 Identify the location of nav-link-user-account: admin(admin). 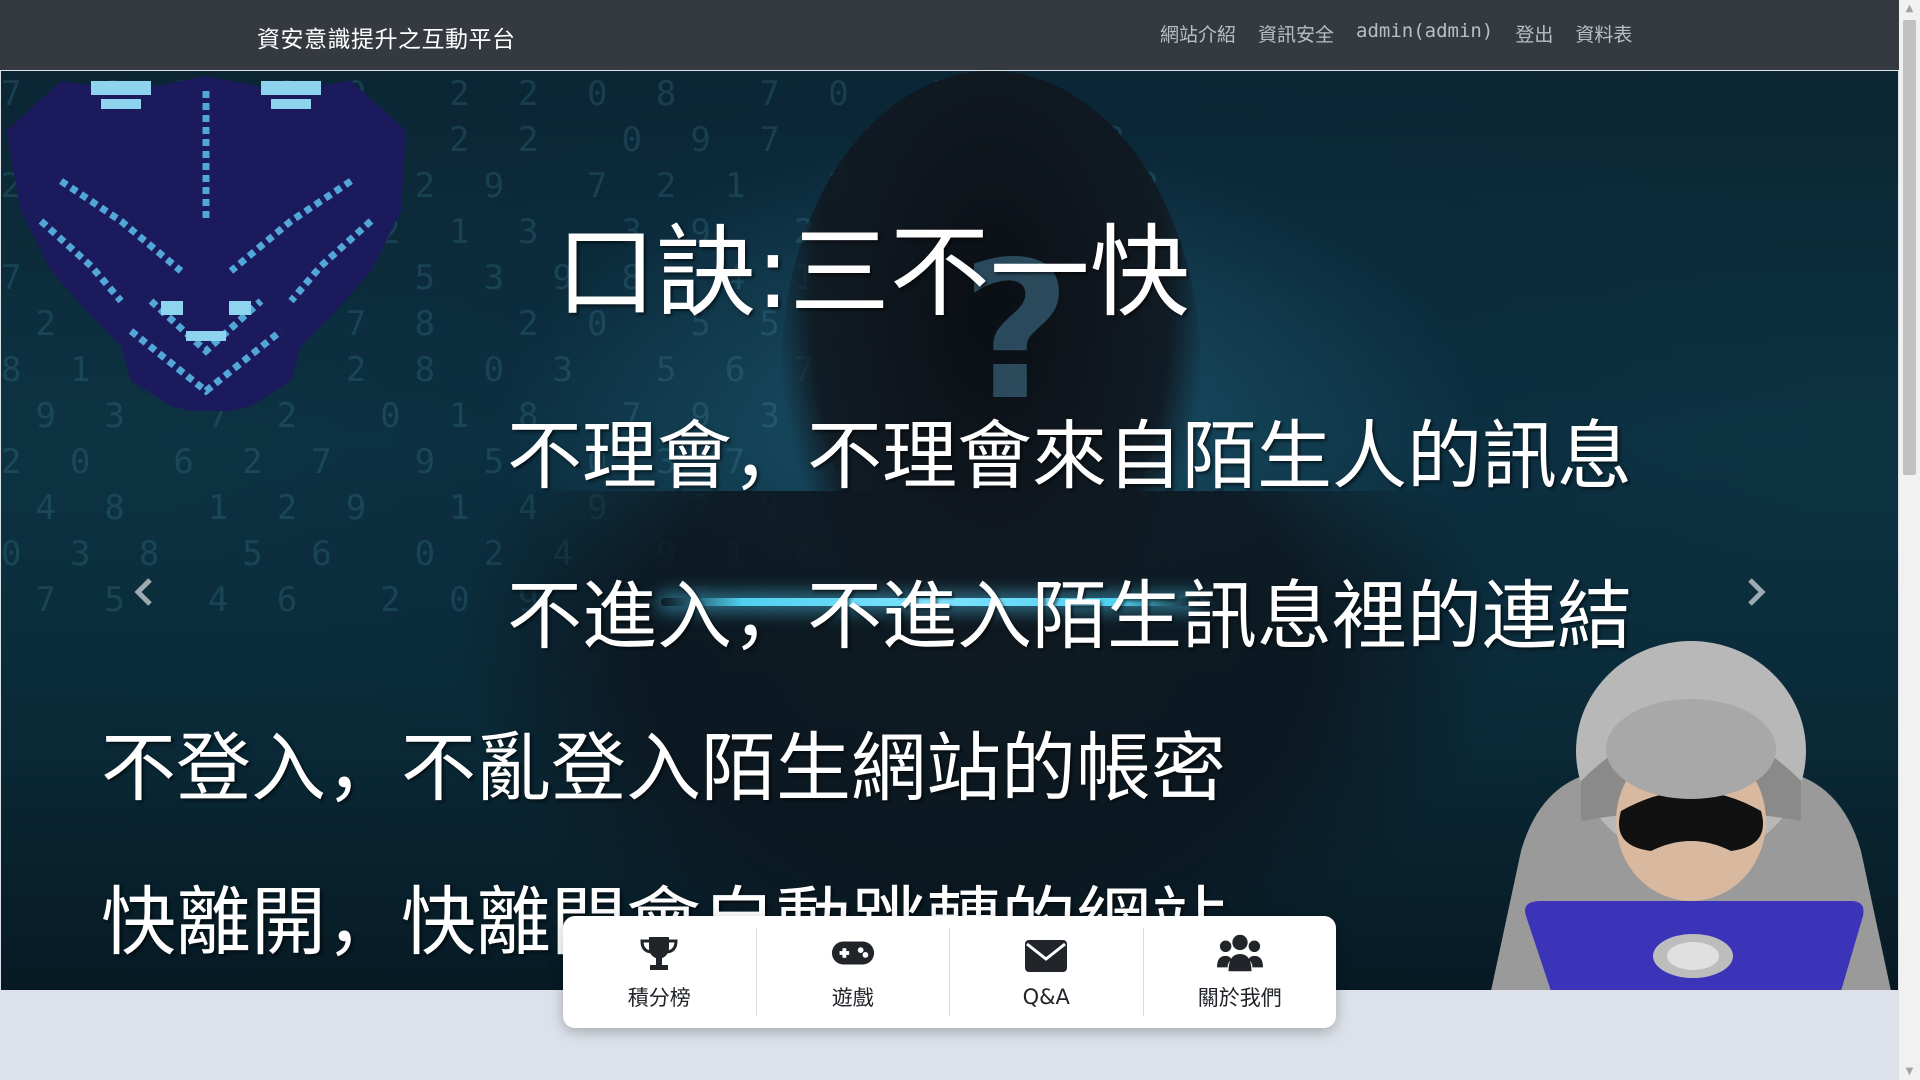
(1424, 33).